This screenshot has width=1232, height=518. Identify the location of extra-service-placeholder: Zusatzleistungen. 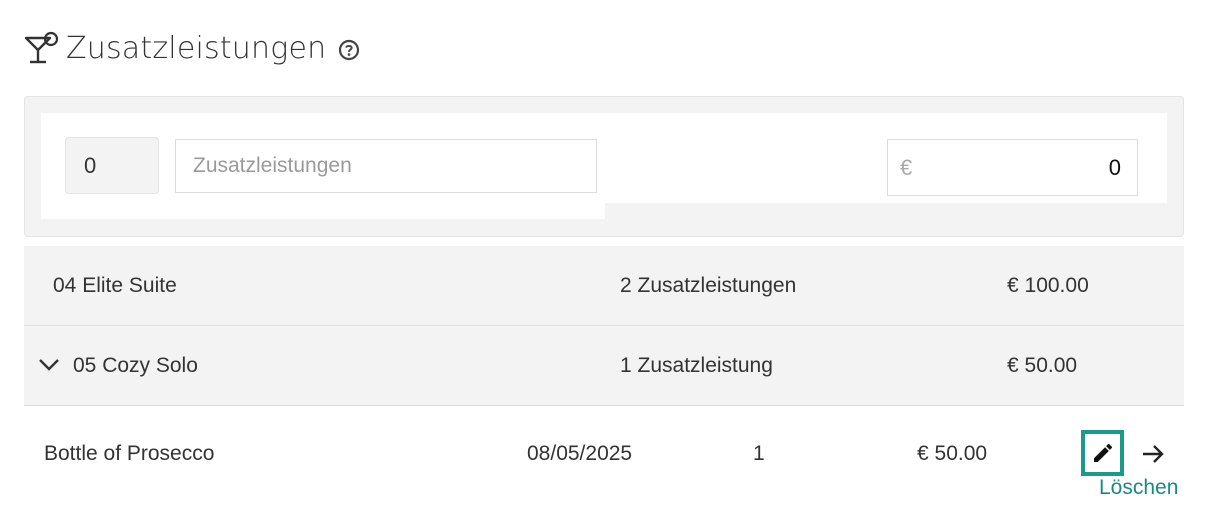
(272, 165).